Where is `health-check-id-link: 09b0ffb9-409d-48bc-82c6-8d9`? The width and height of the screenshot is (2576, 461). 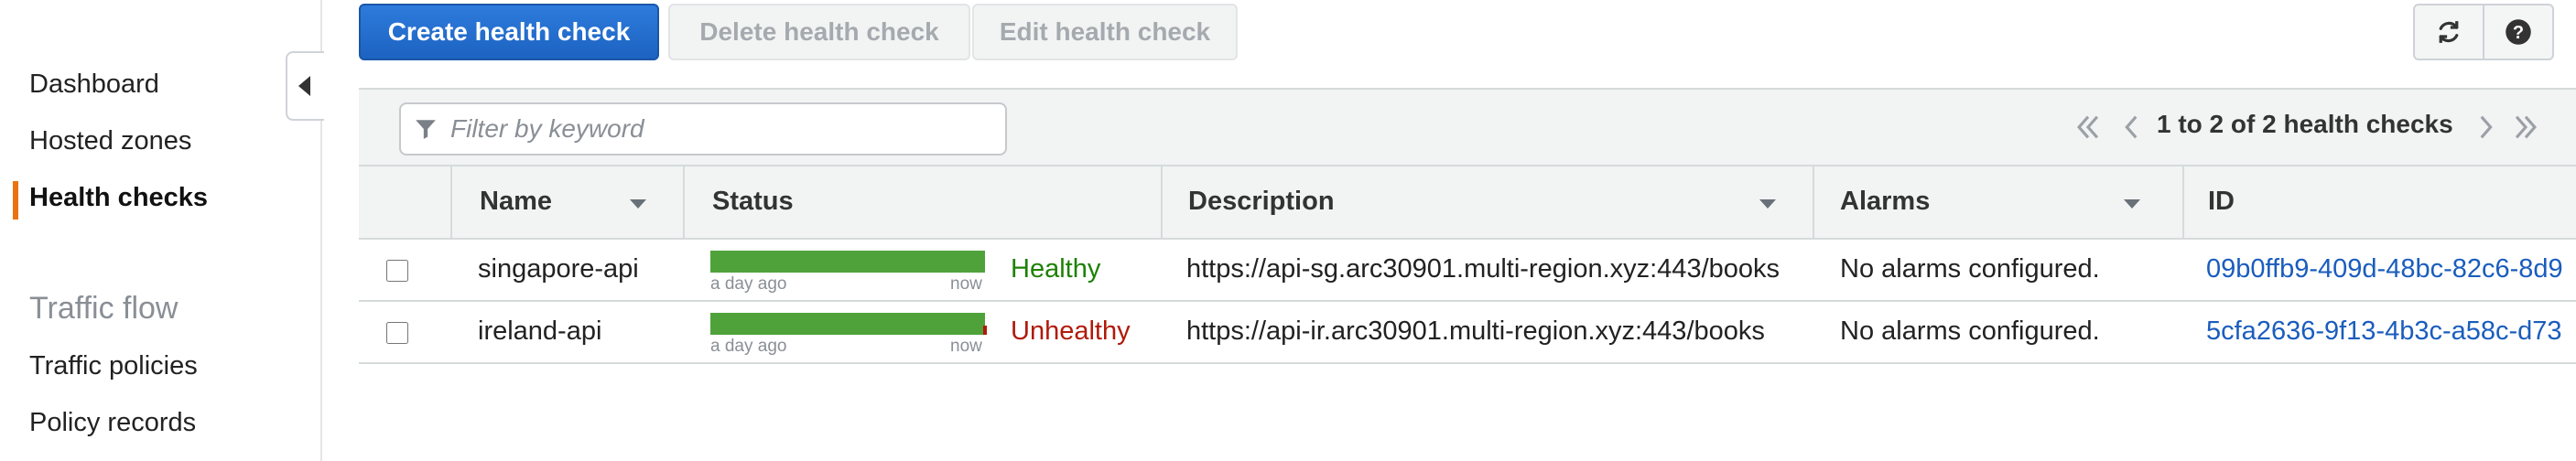 health-check-id-link: 09b0ffb9-409d-48bc-82c6-8d9 is located at coordinates (2385, 269).